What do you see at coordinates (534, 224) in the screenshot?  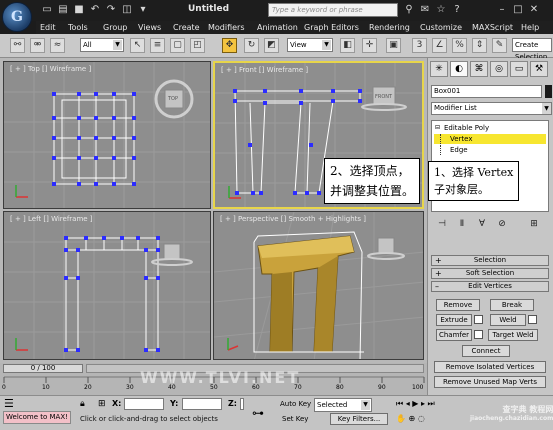 I see `configure-modifier-sets-icon: ⊞` at bounding box center [534, 224].